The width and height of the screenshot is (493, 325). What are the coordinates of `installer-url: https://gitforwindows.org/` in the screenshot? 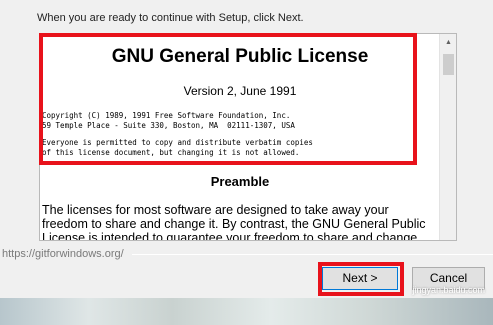 It's located at (63, 254).